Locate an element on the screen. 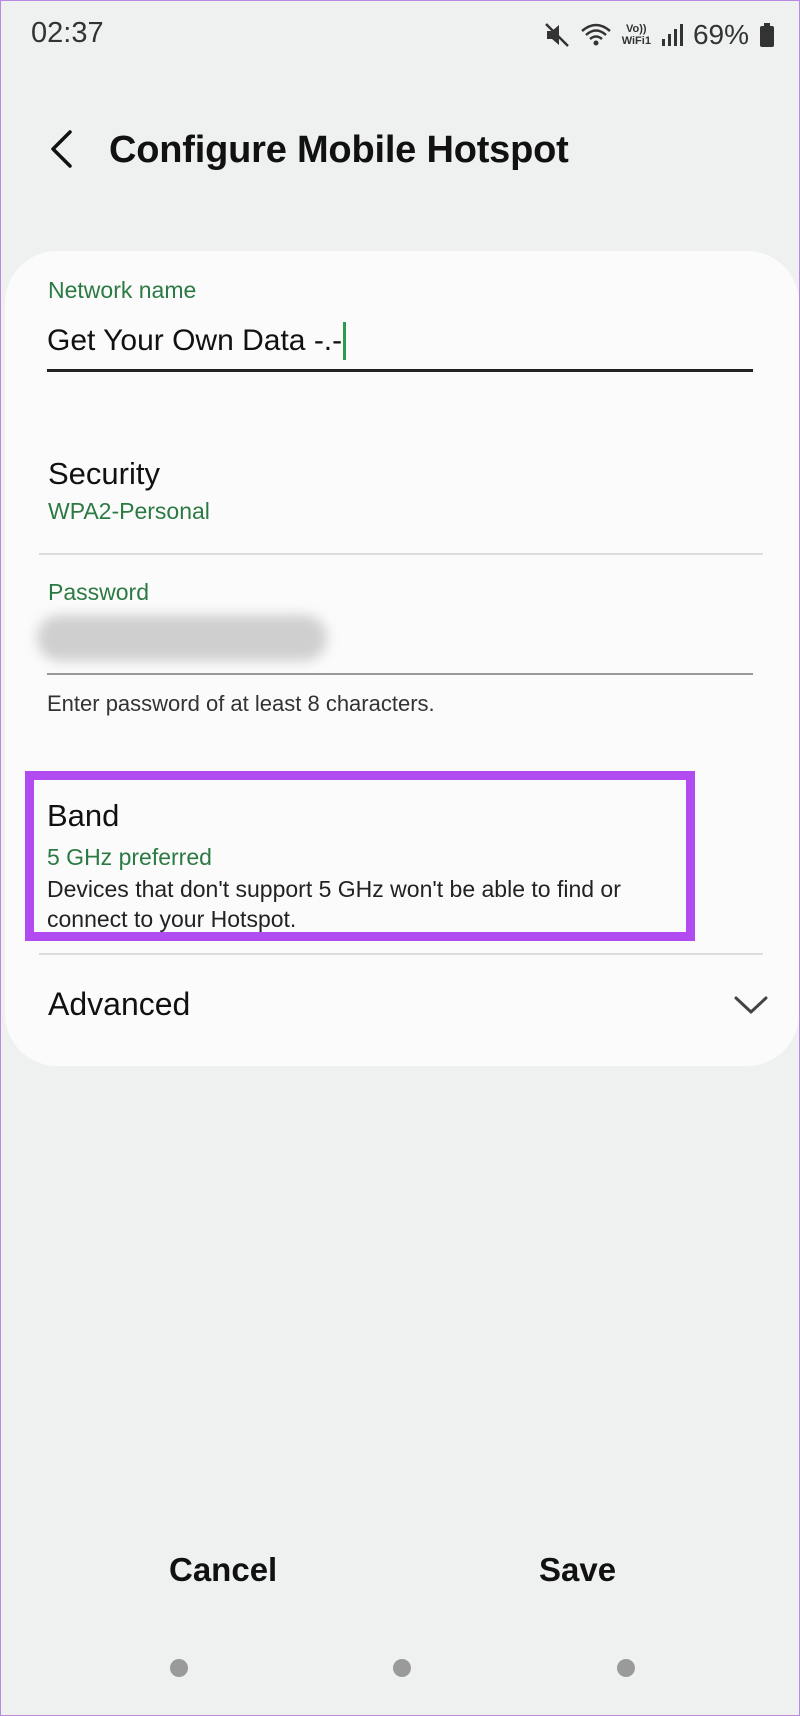 This screenshot has height=1716, width=800. chevron-down-icon is located at coordinates (751, 1007).